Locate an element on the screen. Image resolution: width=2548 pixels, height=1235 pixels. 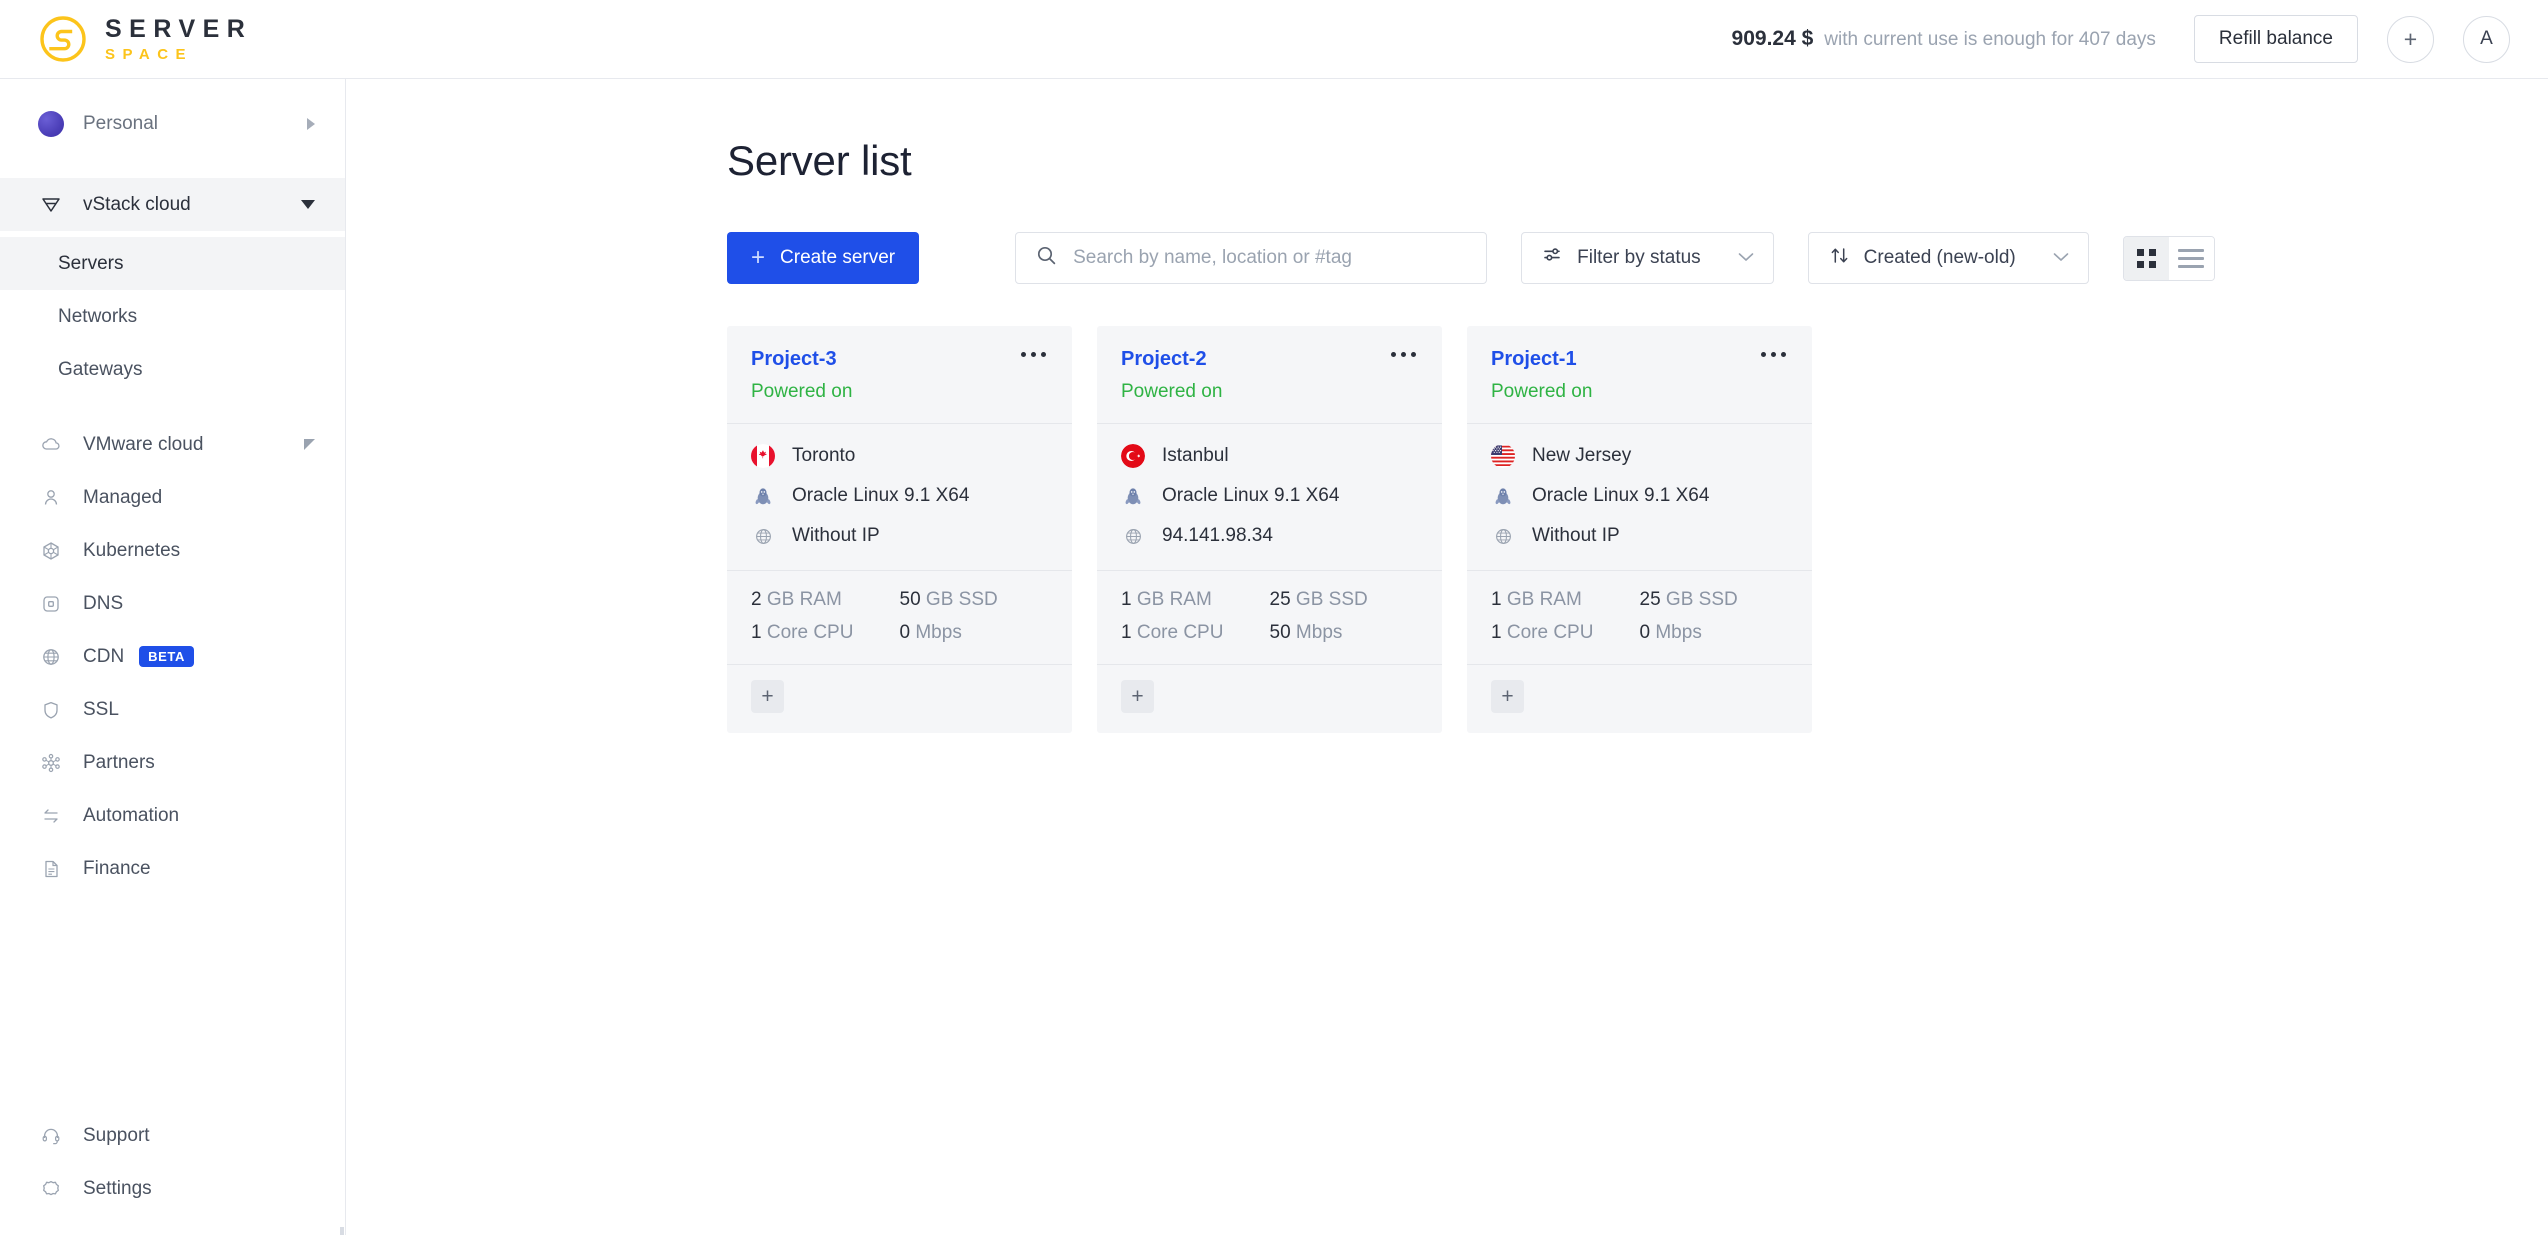
sidebar-item-partners: Partners is located at coordinates (172, 762).